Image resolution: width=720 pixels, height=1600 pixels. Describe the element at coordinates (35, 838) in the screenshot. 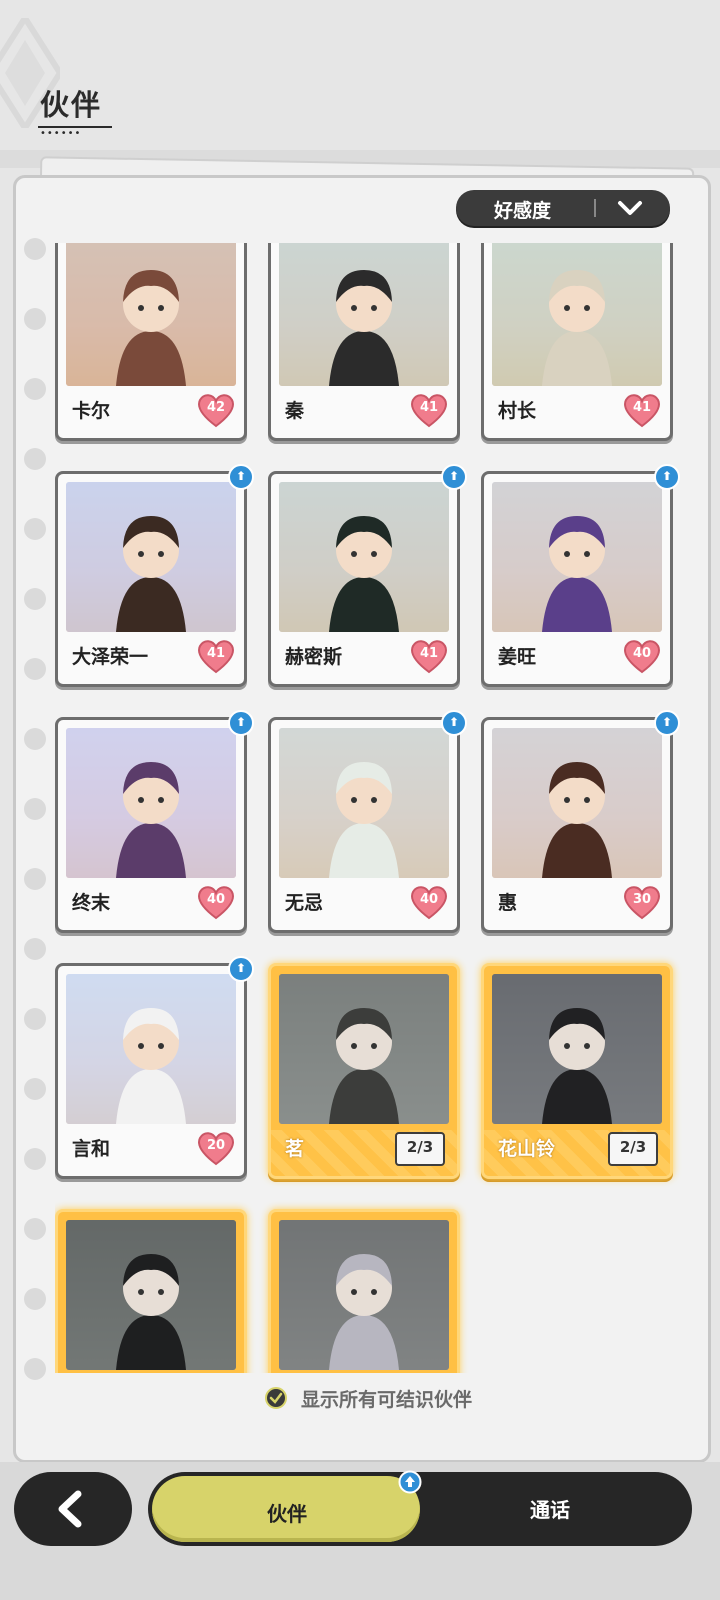

I see `binder-holes` at that location.